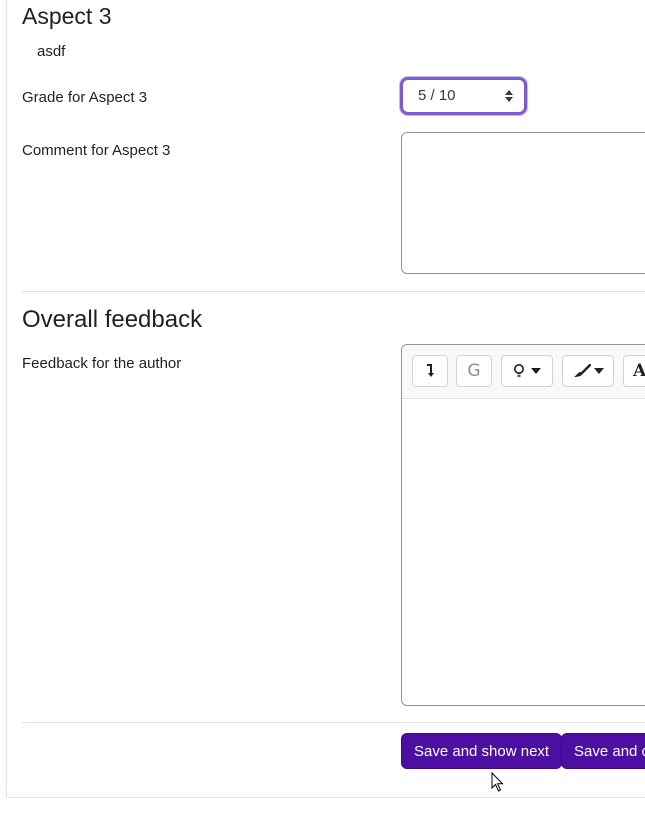 The image size is (645, 838). I want to click on editor-toolbar: G A, so click(523, 372).